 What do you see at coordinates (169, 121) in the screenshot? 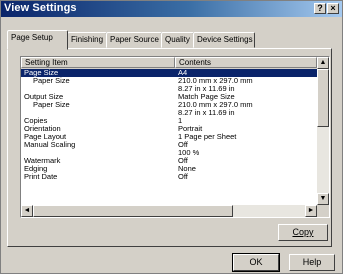
I see `list-item: Copies 1` at bounding box center [169, 121].